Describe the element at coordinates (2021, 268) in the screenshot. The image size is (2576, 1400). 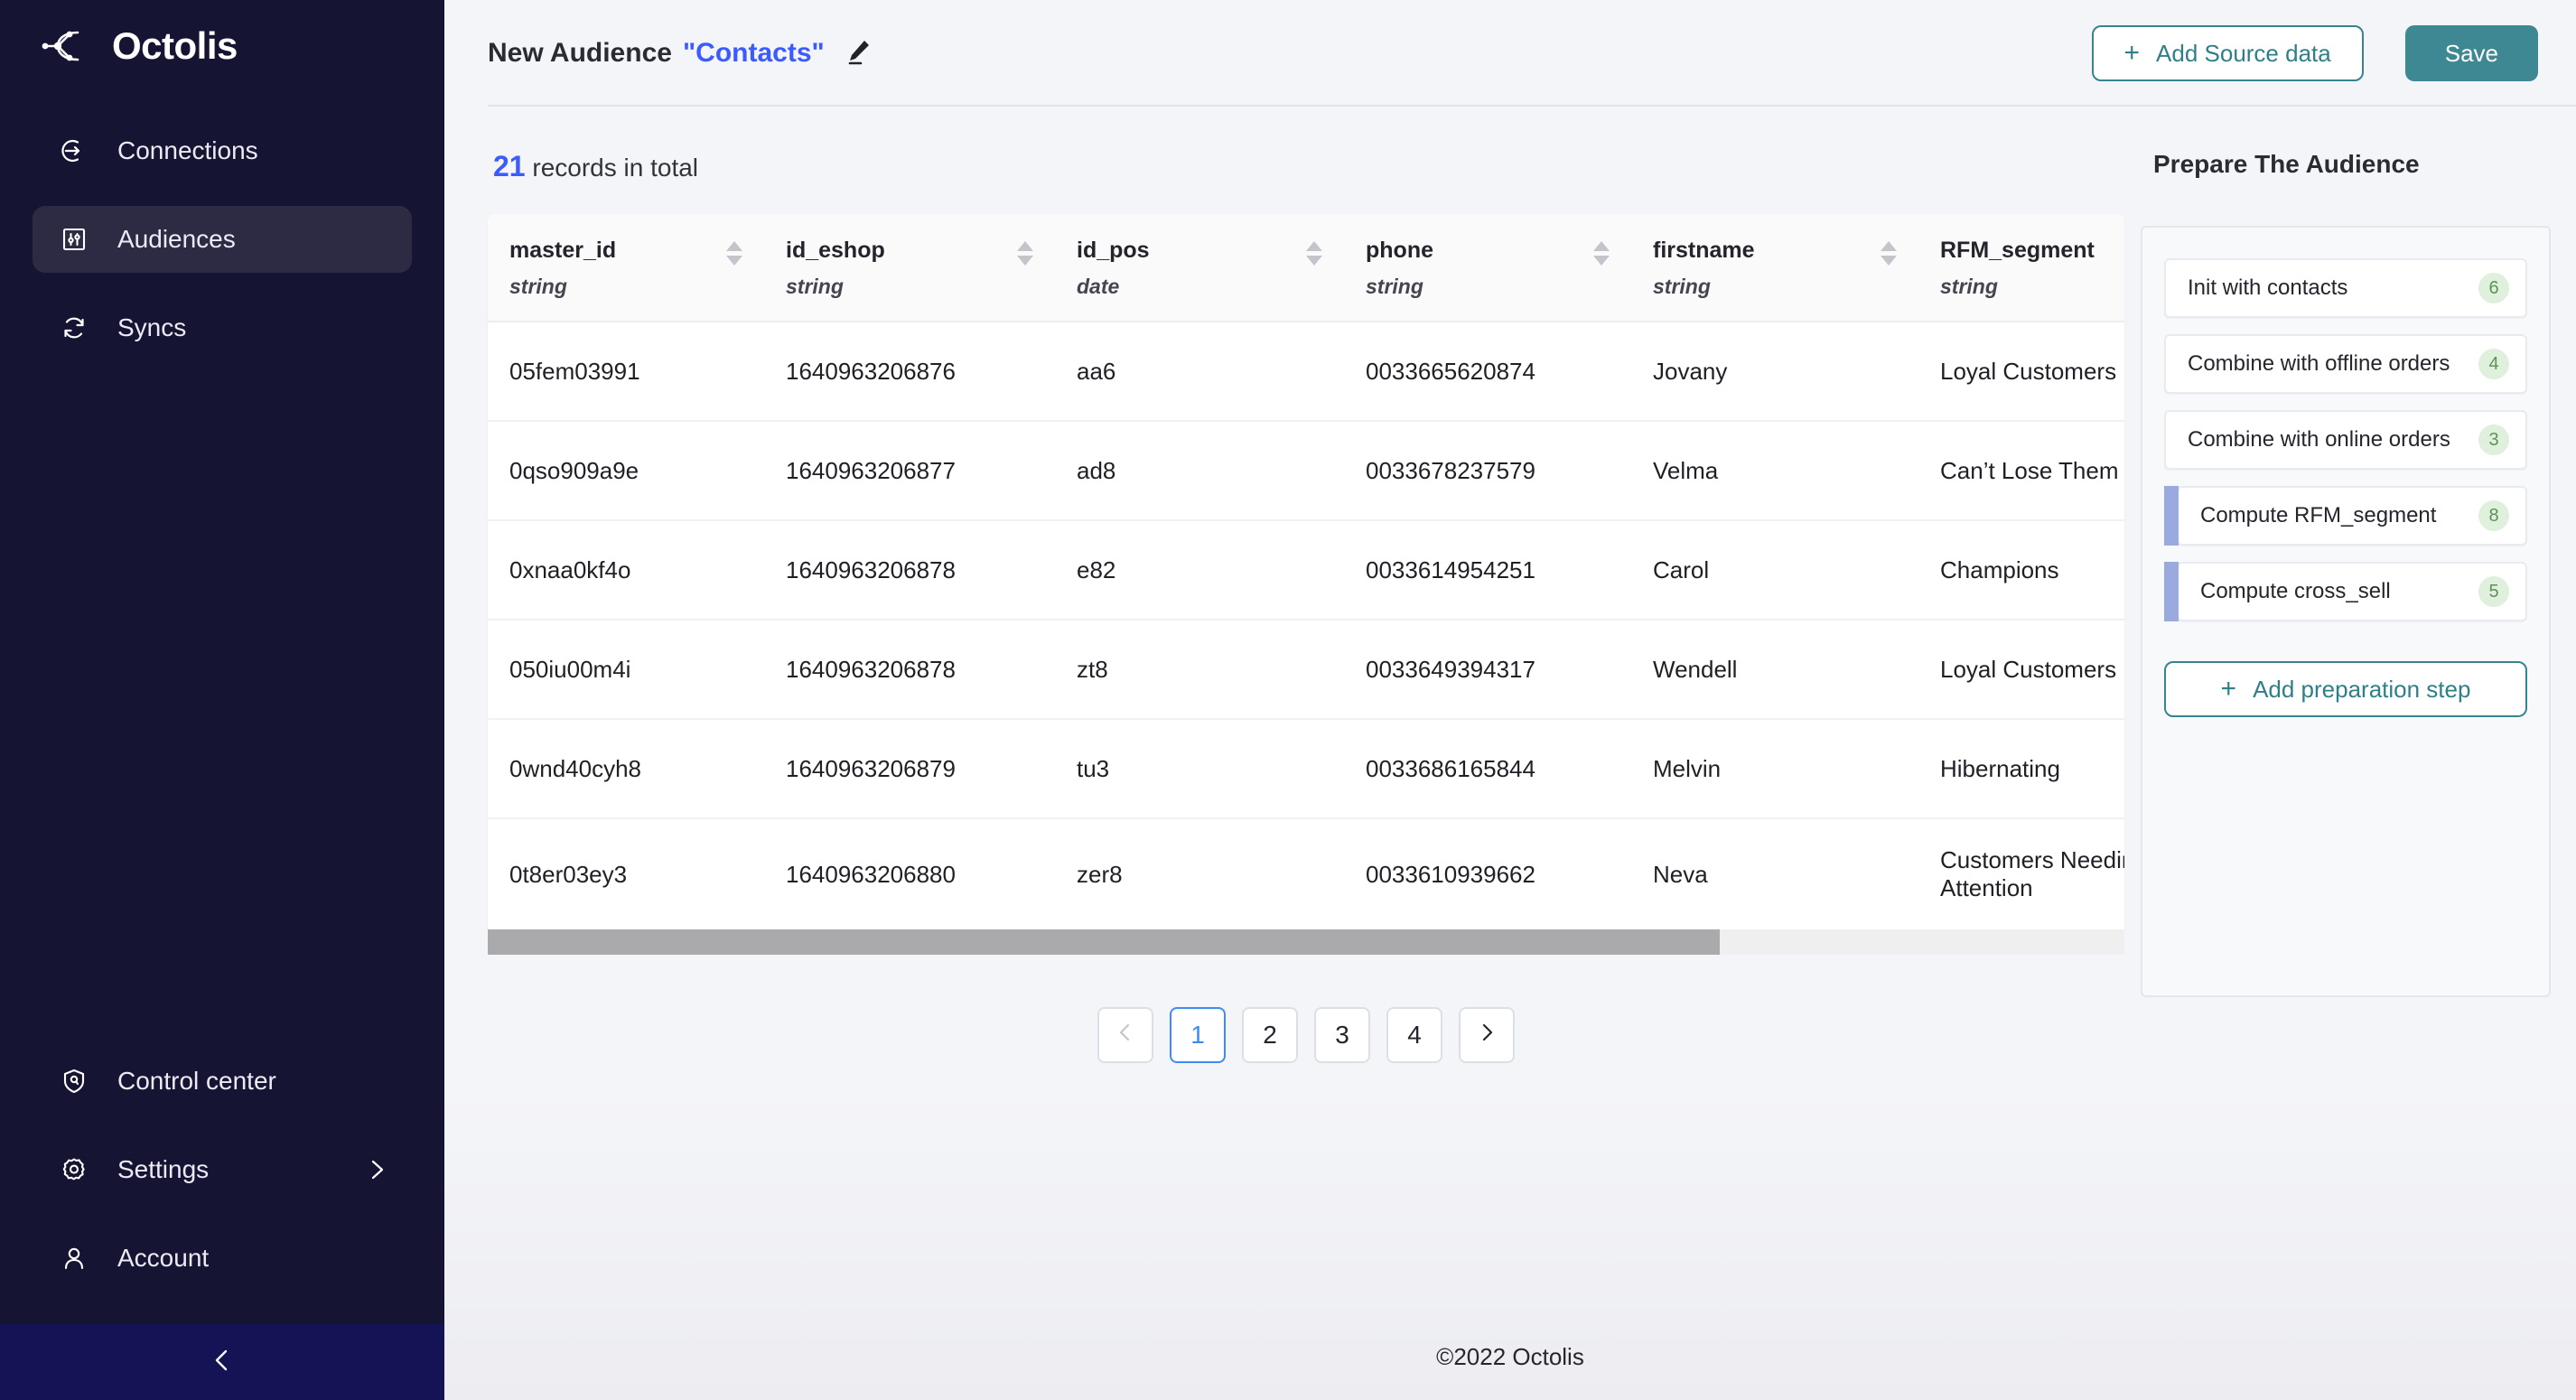
I see `column-header-RFM_segment: RFM_segment string` at that location.